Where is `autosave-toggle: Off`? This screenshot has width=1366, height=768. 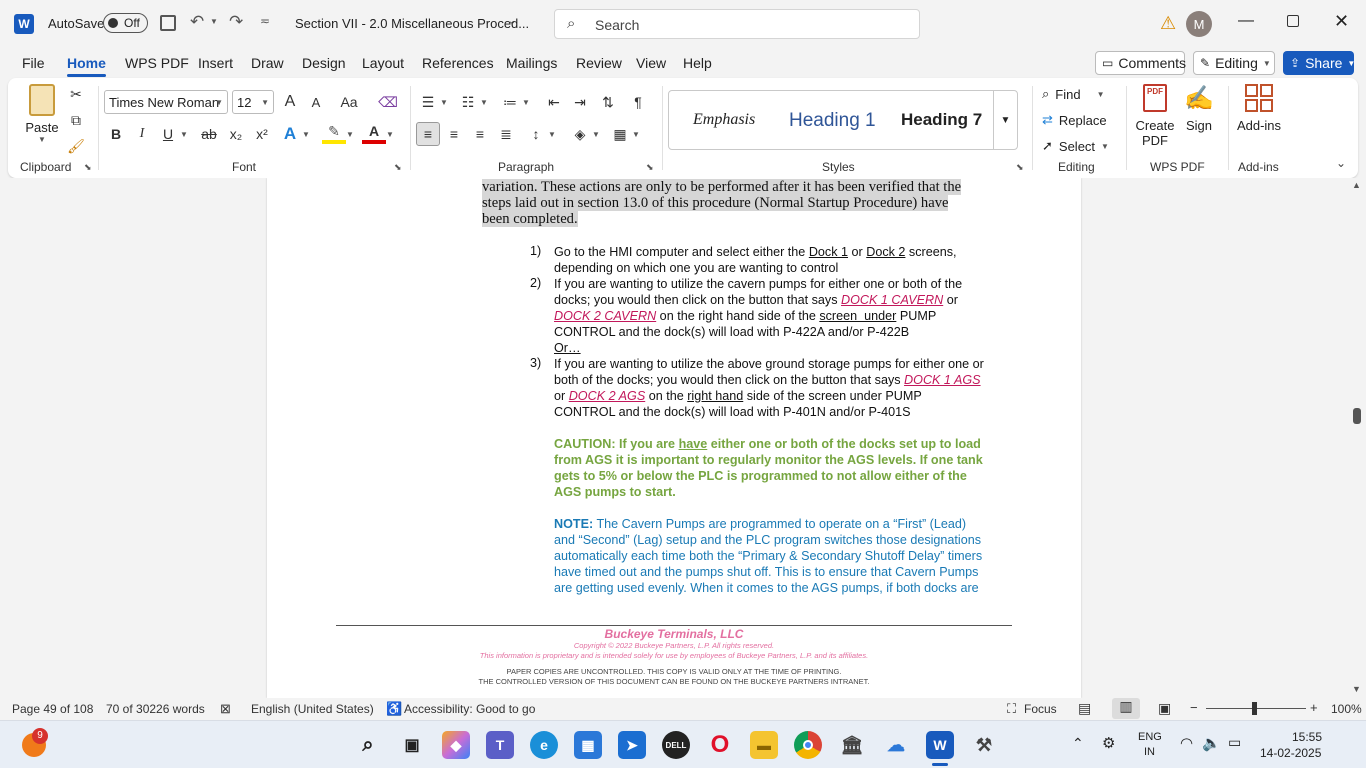 autosave-toggle: Off is located at coordinates (125, 23).